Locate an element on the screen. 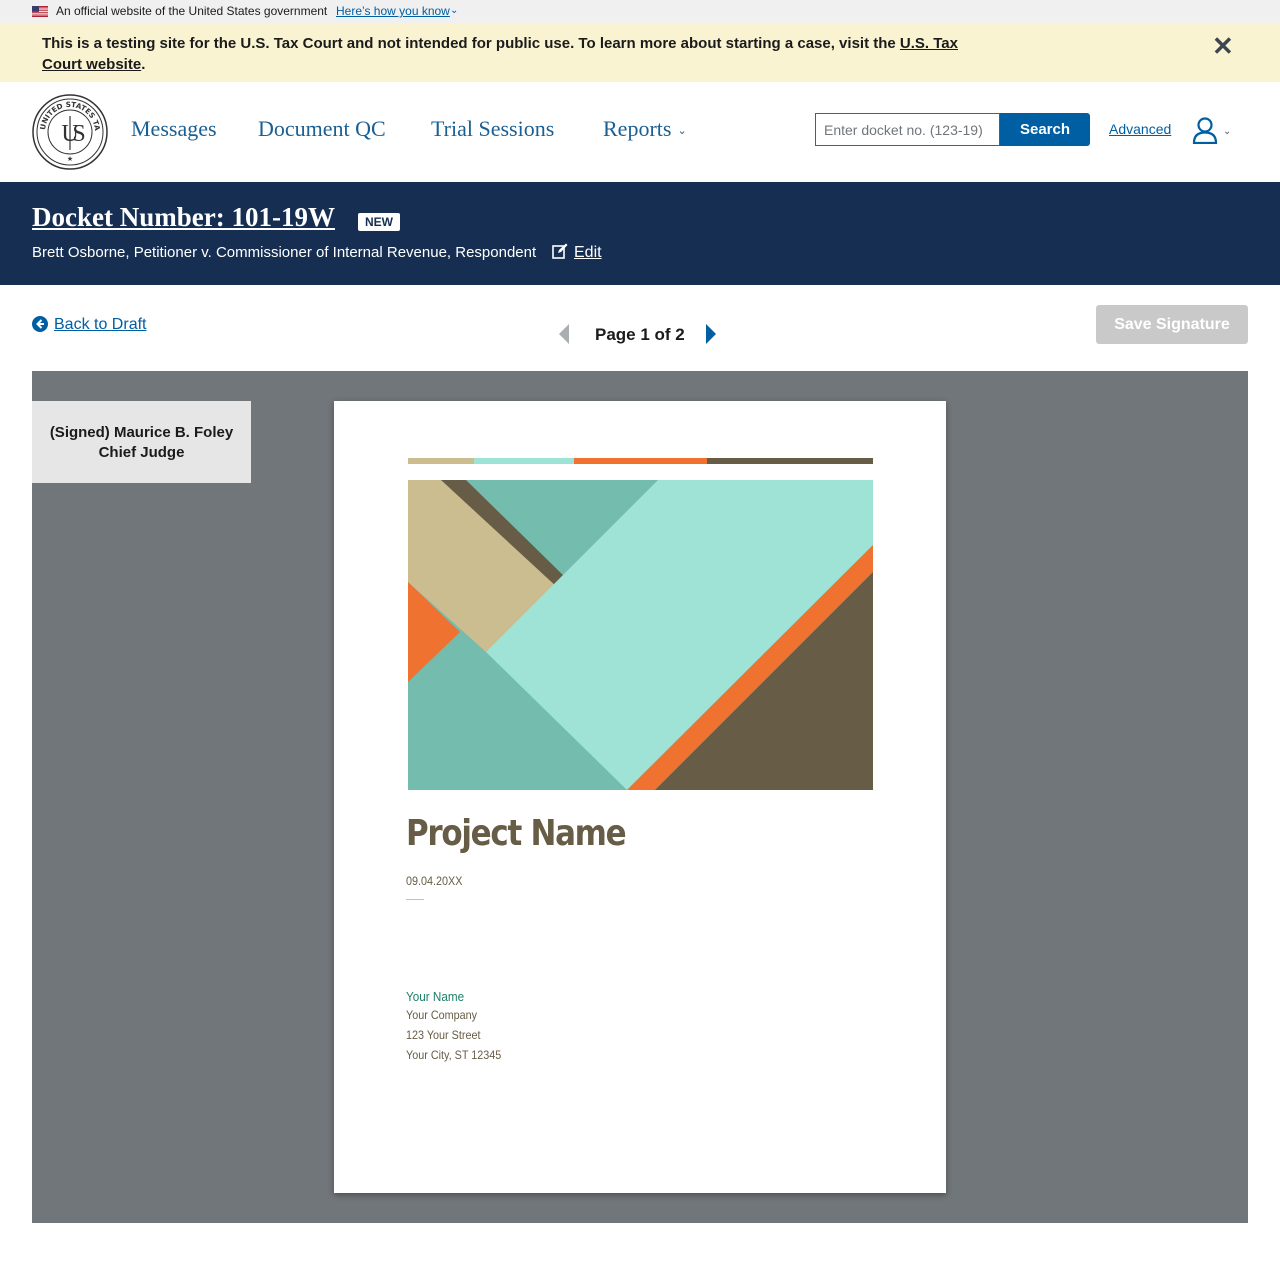 This screenshot has height=1287, width=1280. previous-page-icon is located at coordinates (564, 334).